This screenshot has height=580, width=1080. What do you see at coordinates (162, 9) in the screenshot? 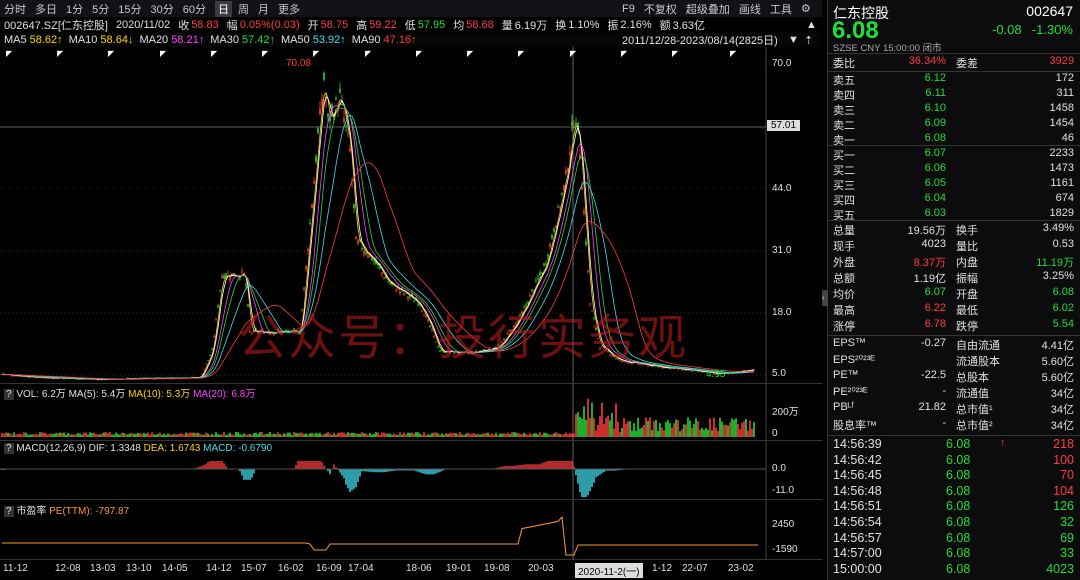
I see `tab-30min: 30分` at bounding box center [162, 9].